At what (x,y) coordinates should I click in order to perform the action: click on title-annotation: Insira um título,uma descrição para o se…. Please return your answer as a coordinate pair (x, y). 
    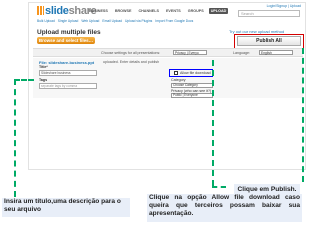
    Looking at the image, I should click on (66, 207).